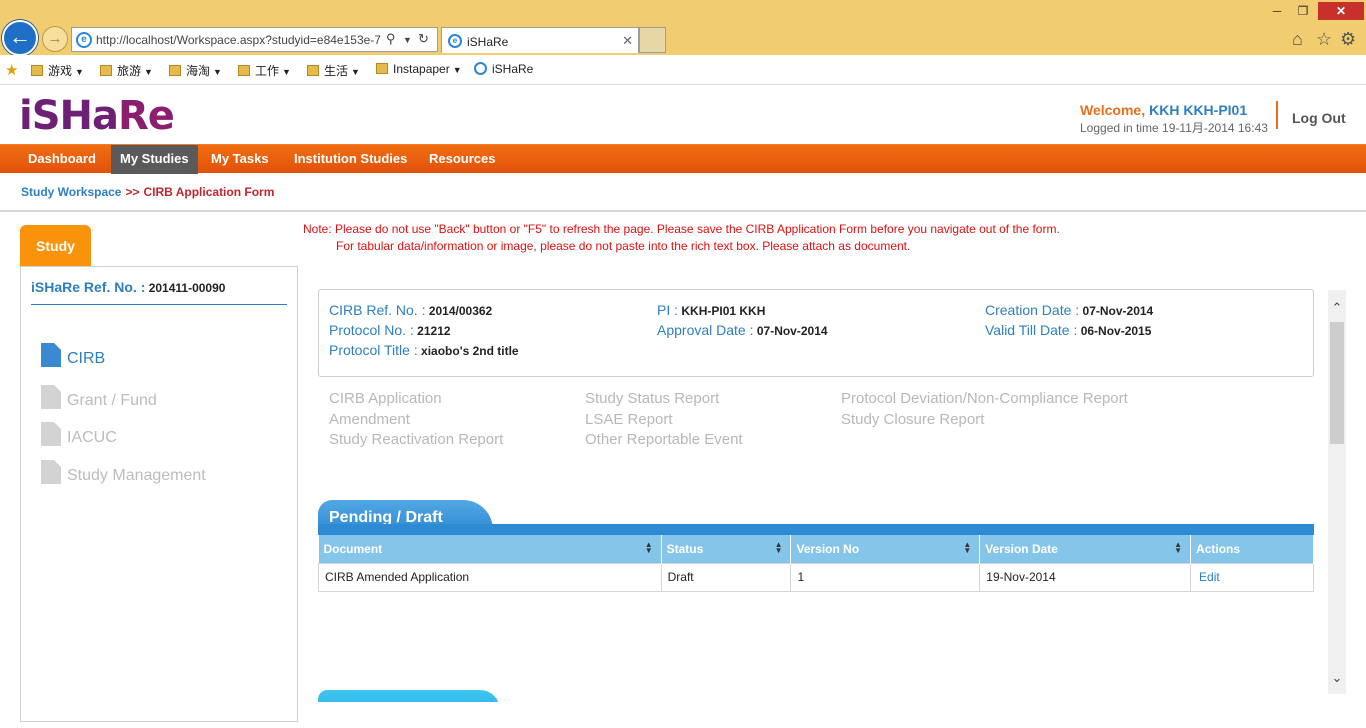  What do you see at coordinates (1319, 118) in the screenshot?
I see `logout-link: Log Out` at bounding box center [1319, 118].